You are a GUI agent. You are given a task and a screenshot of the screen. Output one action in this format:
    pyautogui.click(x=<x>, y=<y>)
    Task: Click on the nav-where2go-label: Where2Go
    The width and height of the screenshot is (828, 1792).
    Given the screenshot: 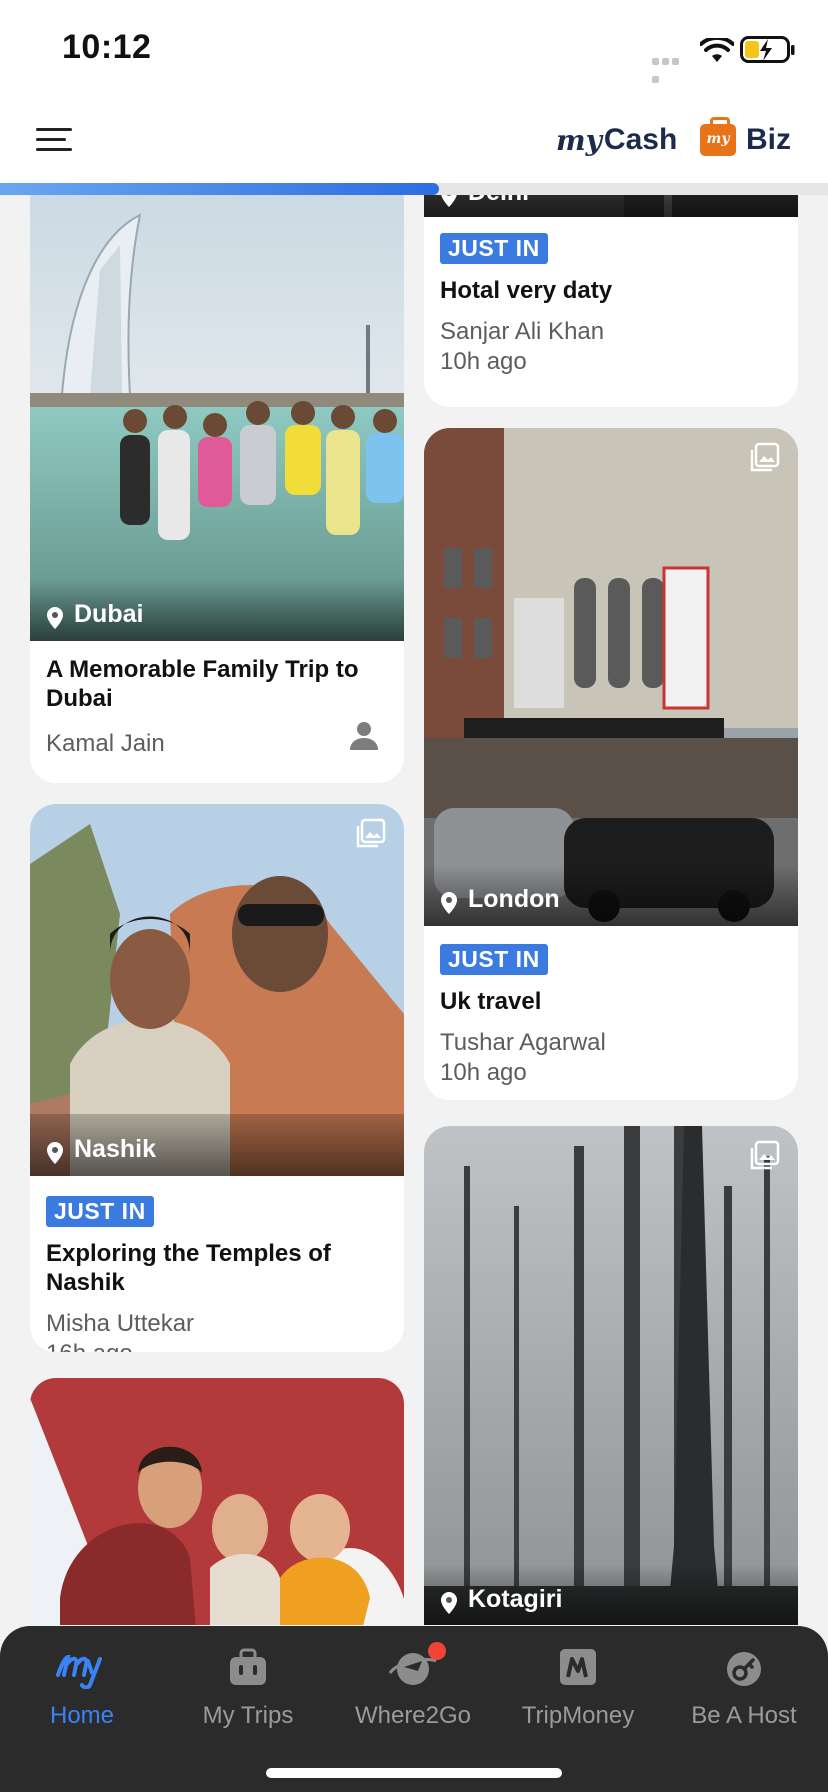 What is the action you would take?
    pyautogui.click(x=413, y=1715)
    